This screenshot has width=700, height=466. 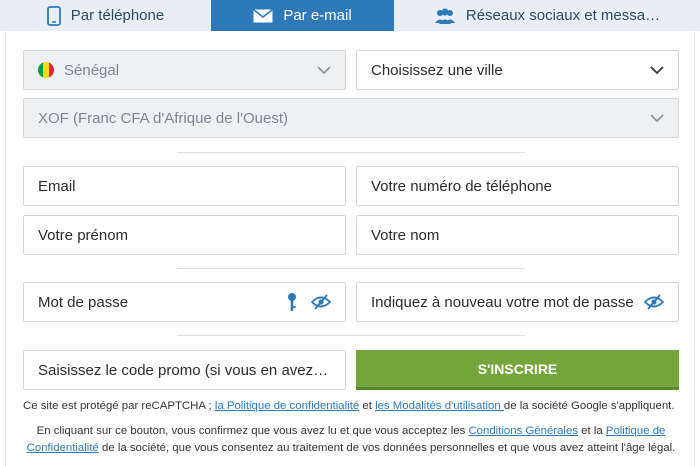 I want to click on email-field: Email, so click(x=184, y=186).